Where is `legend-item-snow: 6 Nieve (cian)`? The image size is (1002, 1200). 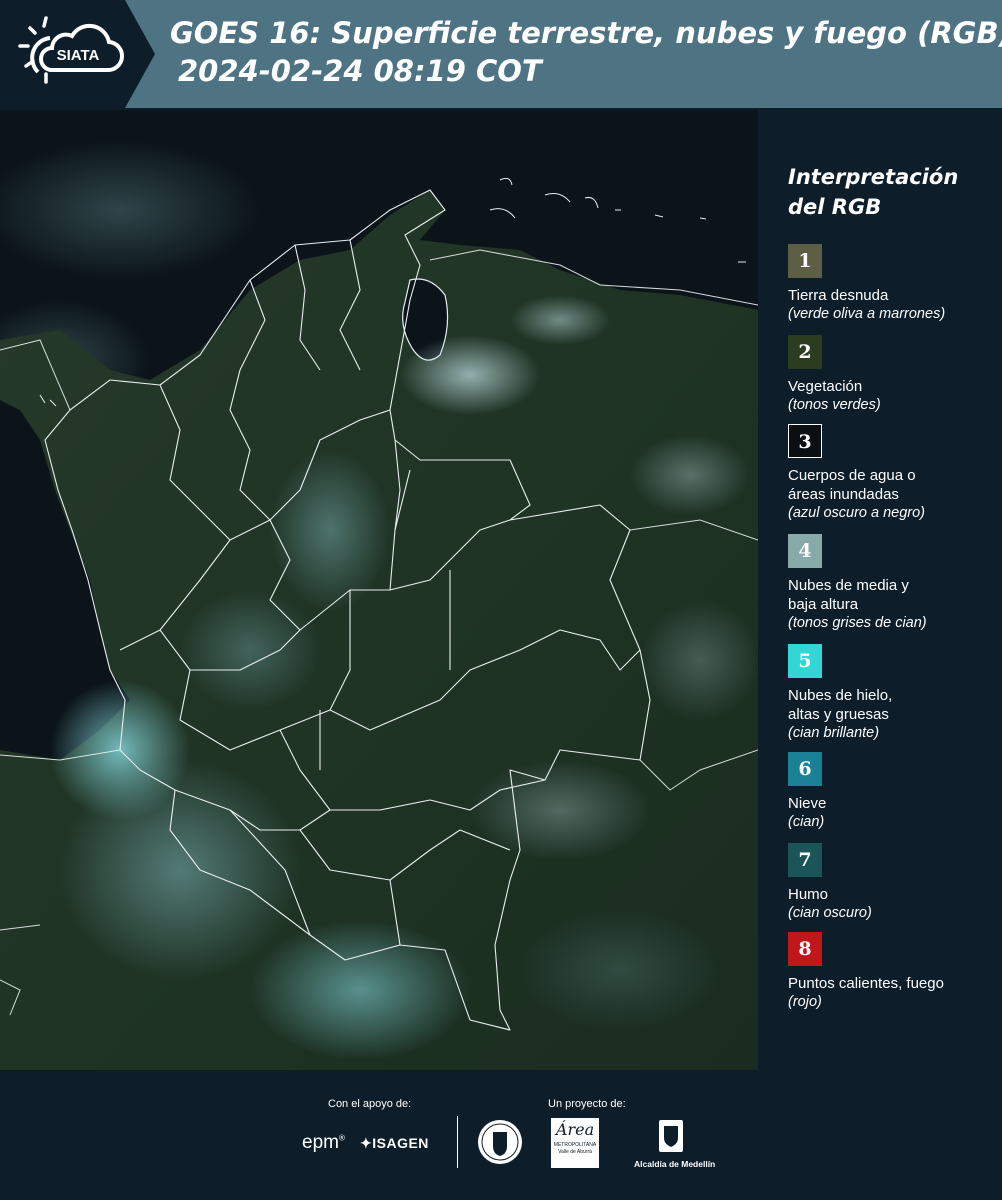 legend-item-snow: 6 Nieve (cian) is located at coordinates (893, 792).